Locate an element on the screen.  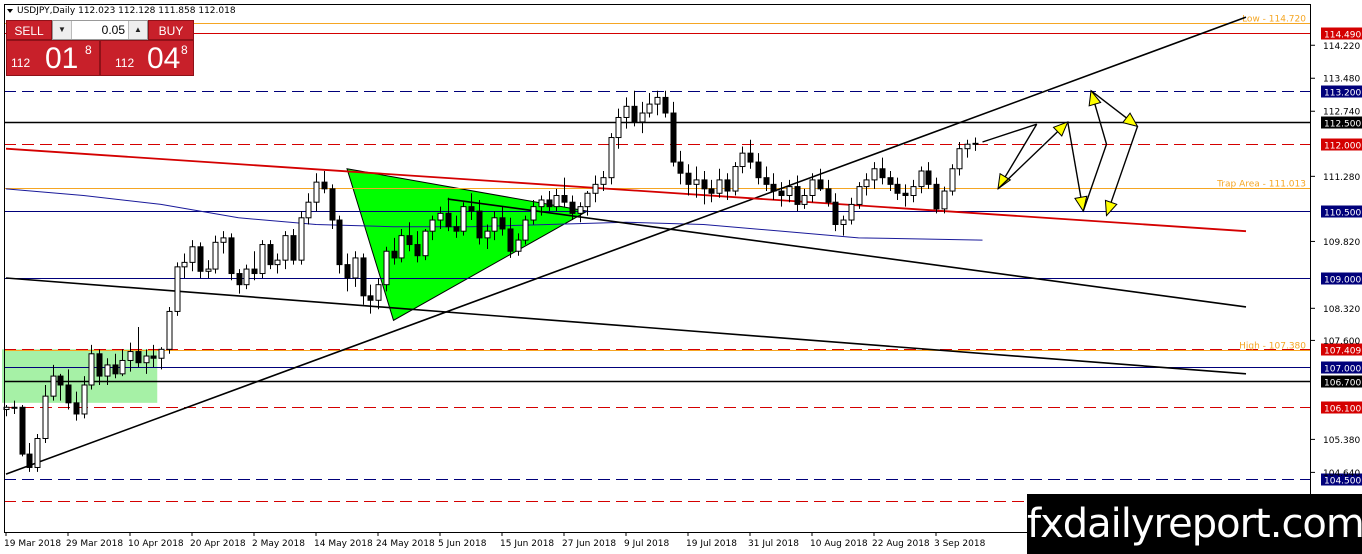
x-tick-label-9: 27 Jun 2018 is located at coordinates (589, 544).